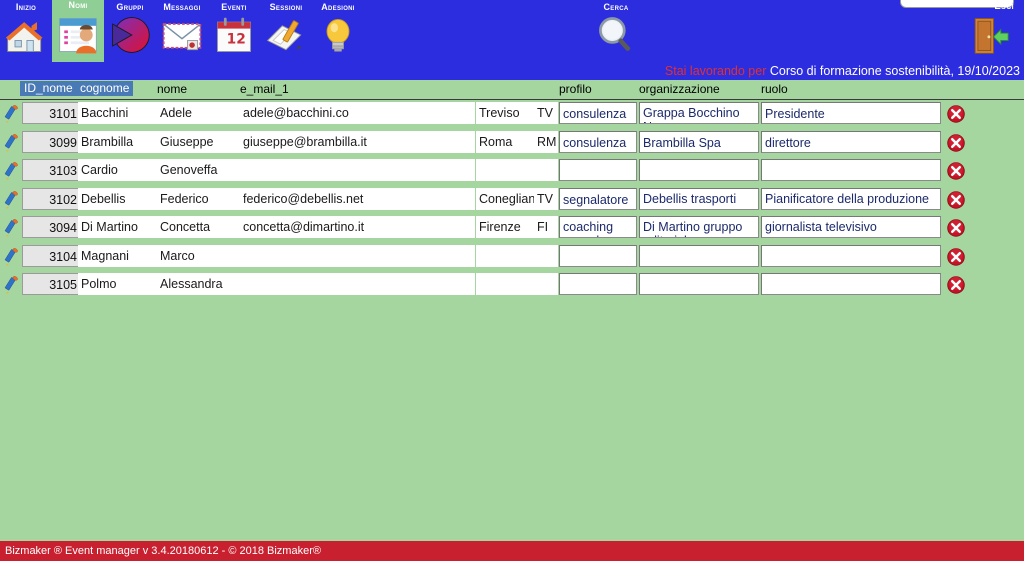 This screenshot has height=561, width=1024. I want to click on cell-nome: Federico, so click(198, 198).